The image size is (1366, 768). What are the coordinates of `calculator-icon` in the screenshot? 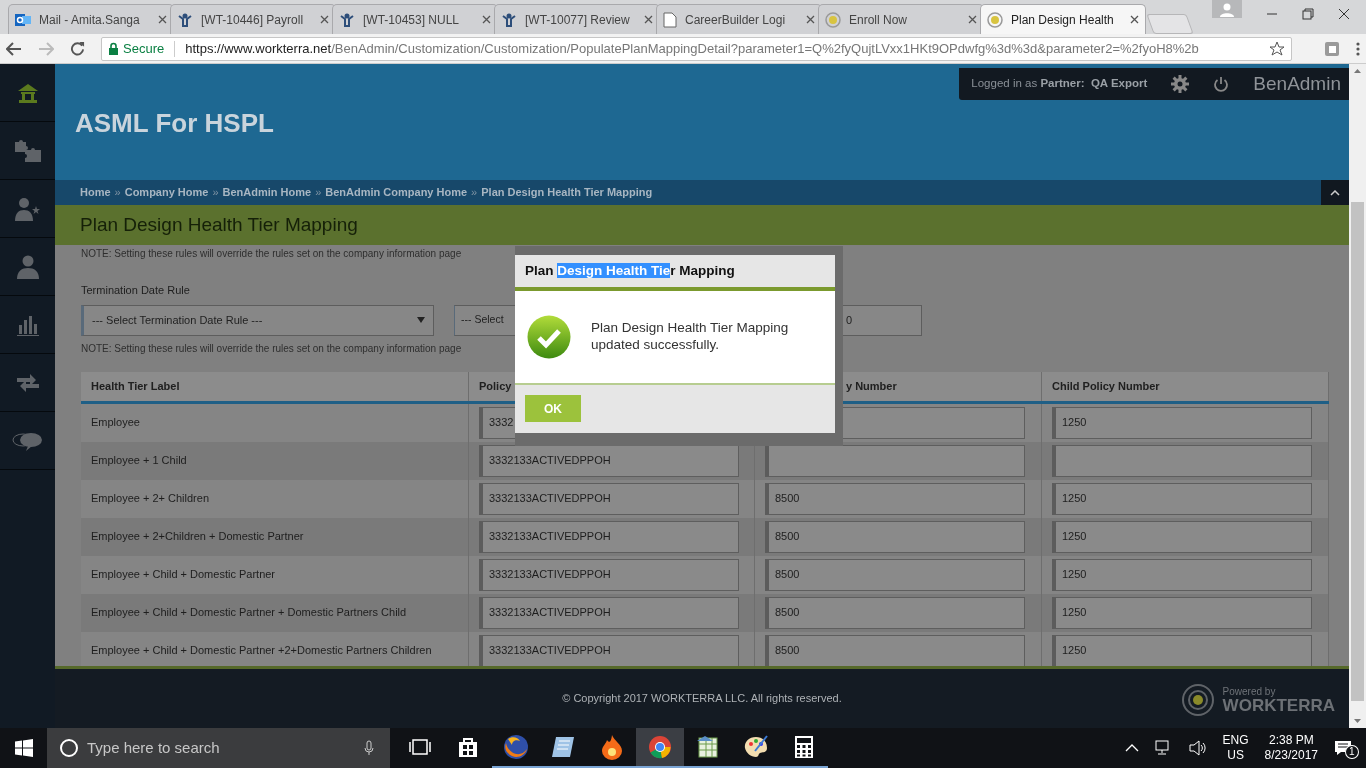 It's located at (804, 747).